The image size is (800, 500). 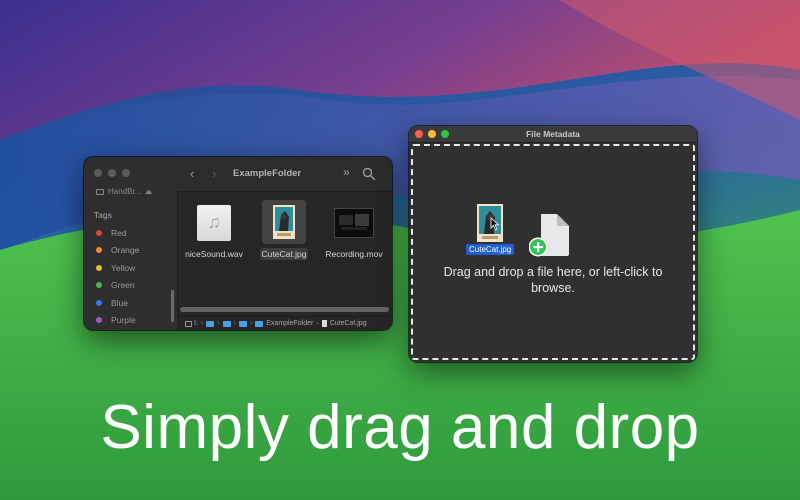 I want to click on tag-label: Red, so click(x=119, y=232).